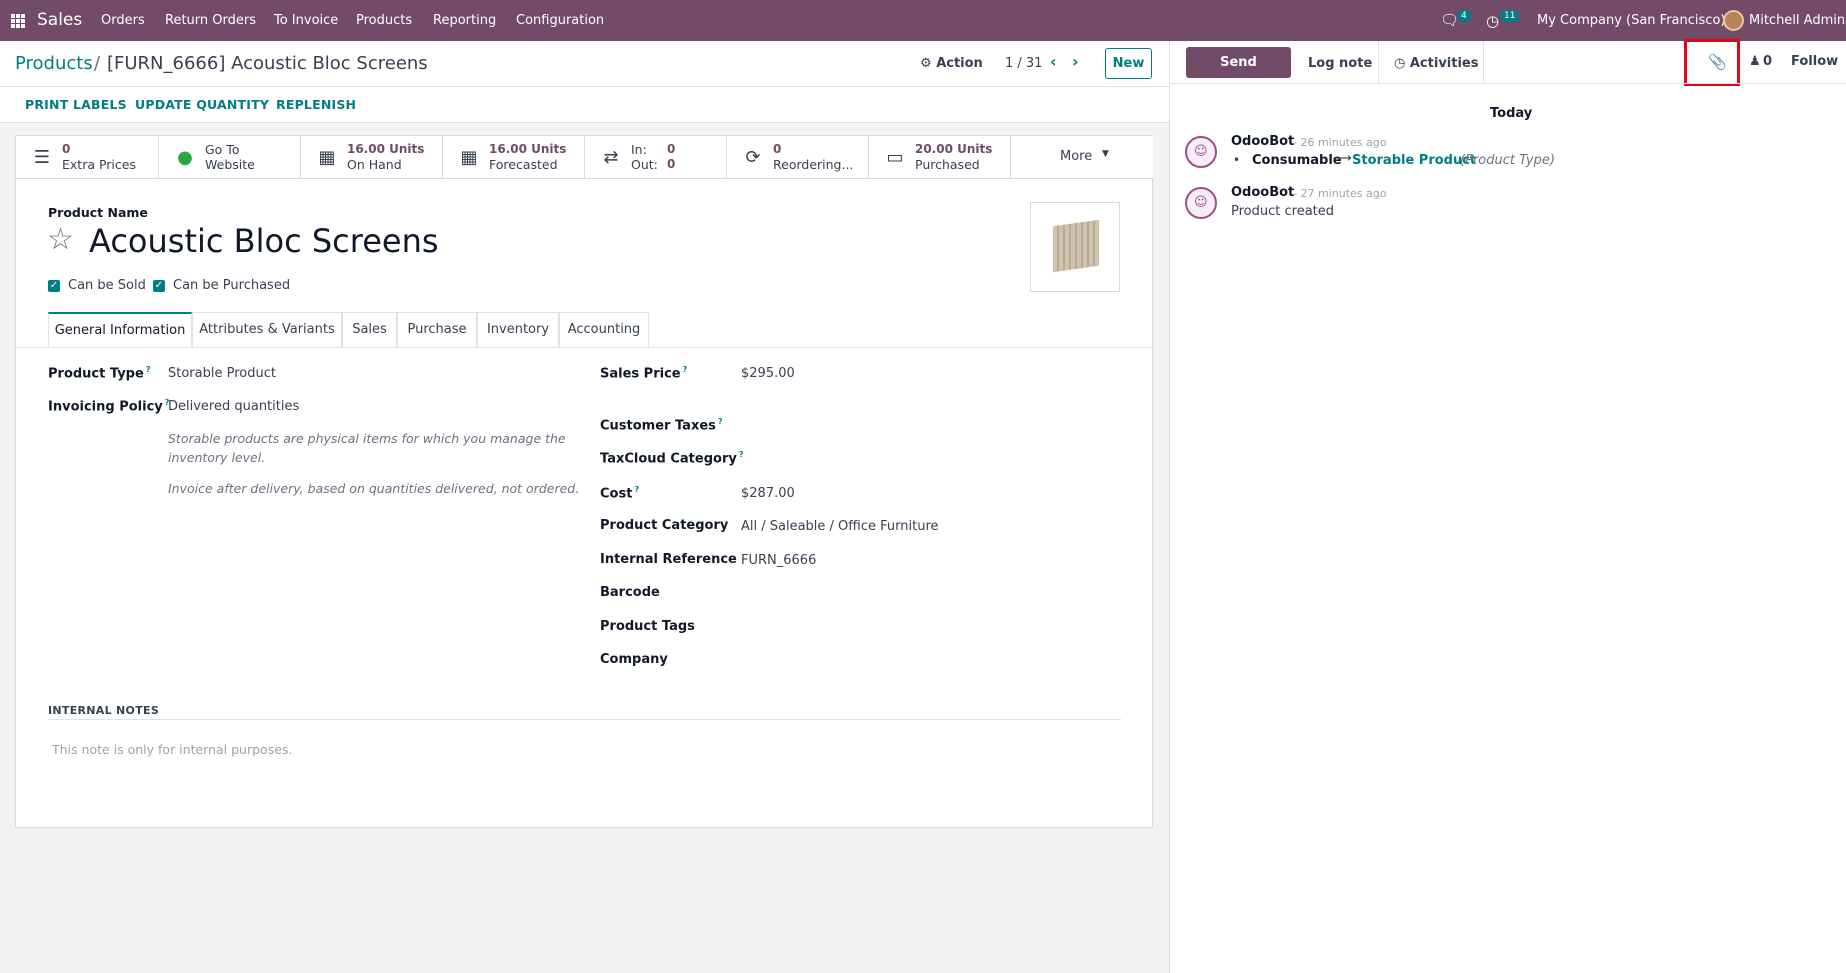 The width and height of the screenshot is (1846, 973). What do you see at coordinates (560, 20) in the screenshot?
I see `menu-configuration: Configuration` at bounding box center [560, 20].